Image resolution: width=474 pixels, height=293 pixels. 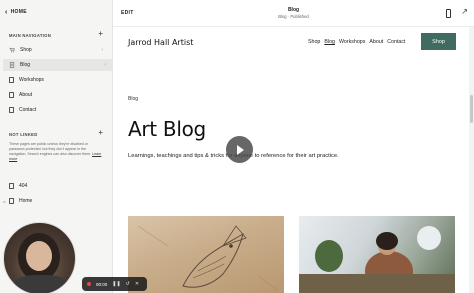 What do you see at coordinates (59, 95) in the screenshot?
I see `sidebar-item-about: About` at bounding box center [59, 95].